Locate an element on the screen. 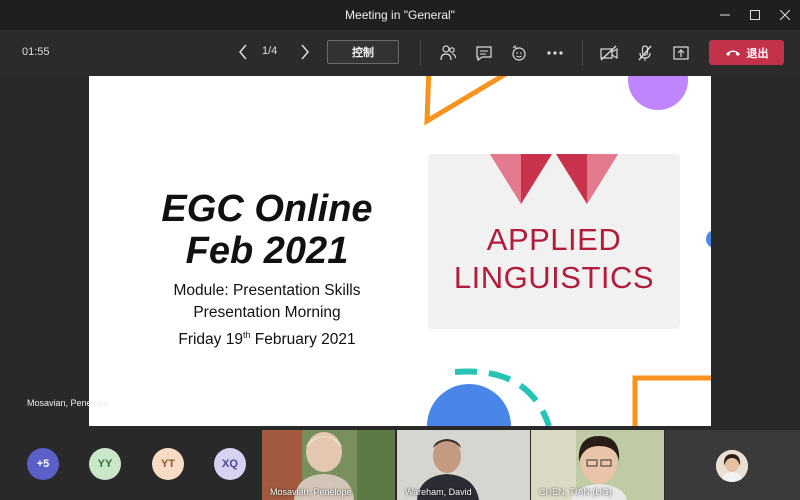 This screenshot has width=800, height=500. slide-subtitle-line: Presentation Morning is located at coordinates (267, 312).